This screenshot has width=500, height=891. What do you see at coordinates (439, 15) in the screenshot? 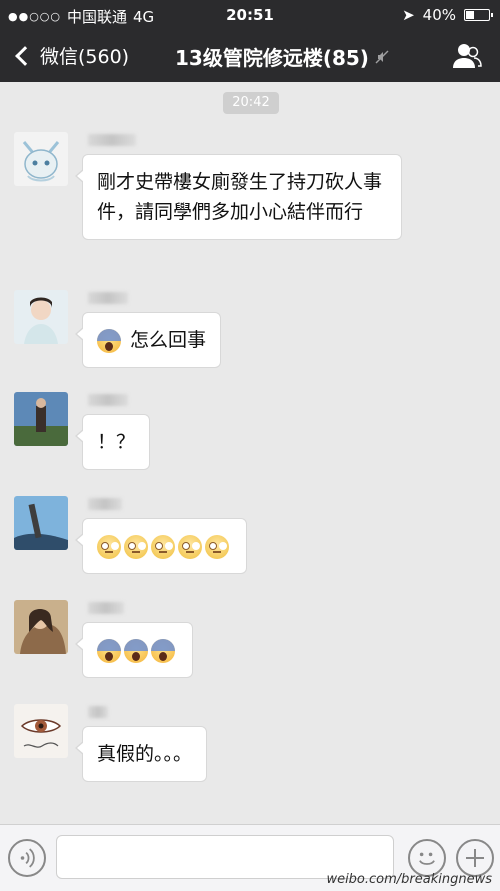
I see `battery-percent: 40%` at bounding box center [439, 15].